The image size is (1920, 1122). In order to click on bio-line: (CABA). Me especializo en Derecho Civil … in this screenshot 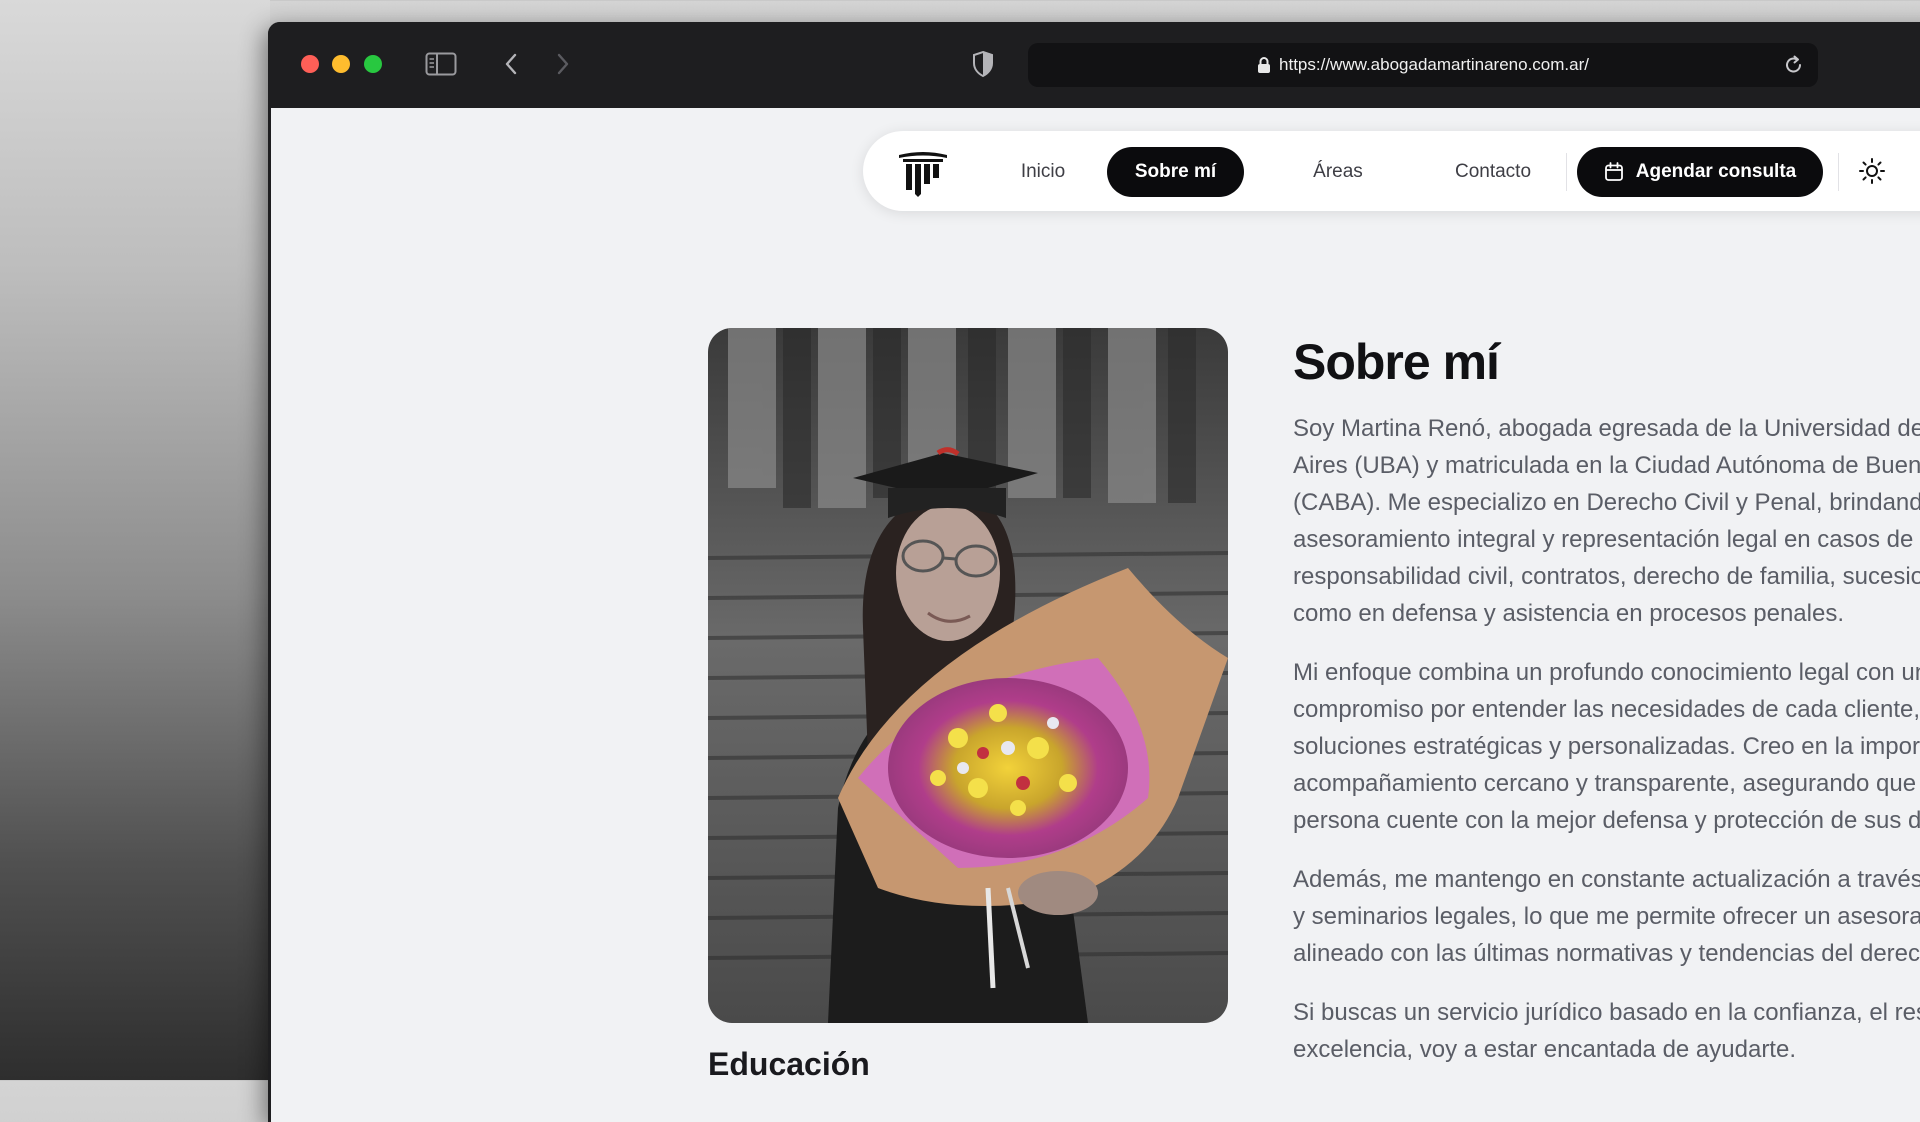, I will do `click(1606, 502)`.